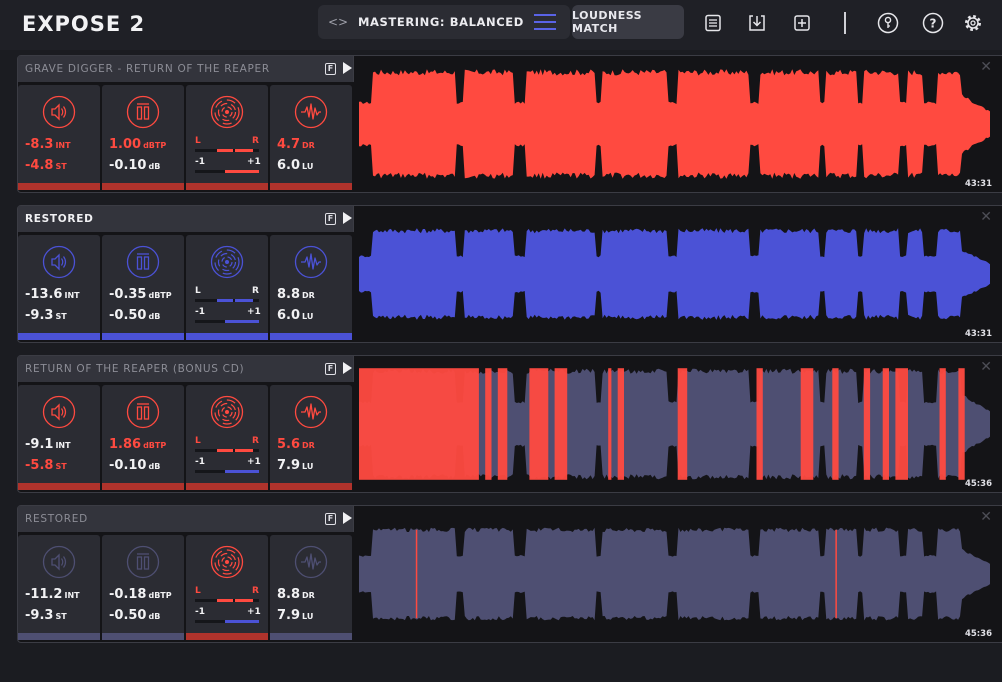 Image resolution: width=1002 pixels, height=682 pixels. I want to click on track-duration: 43:31, so click(978, 184).